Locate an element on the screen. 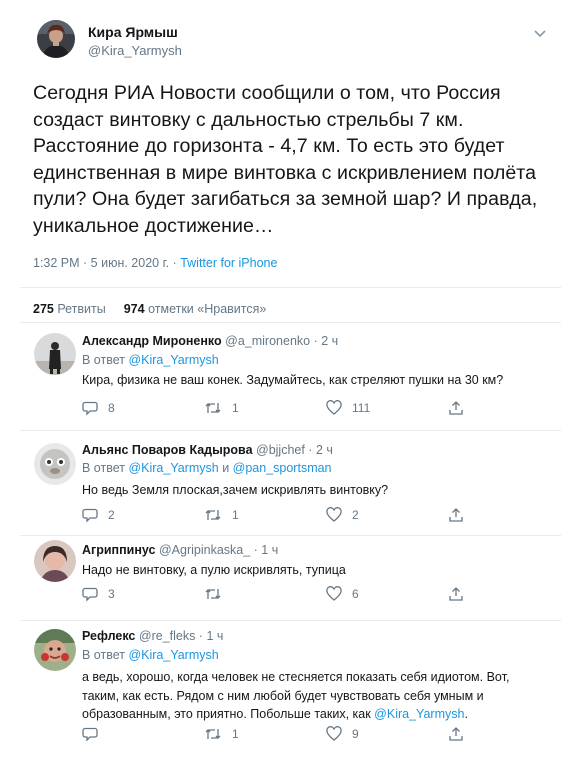 This screenshot has height=763, width=581. retweets-count: 275 is located at coordinates (43, 309).